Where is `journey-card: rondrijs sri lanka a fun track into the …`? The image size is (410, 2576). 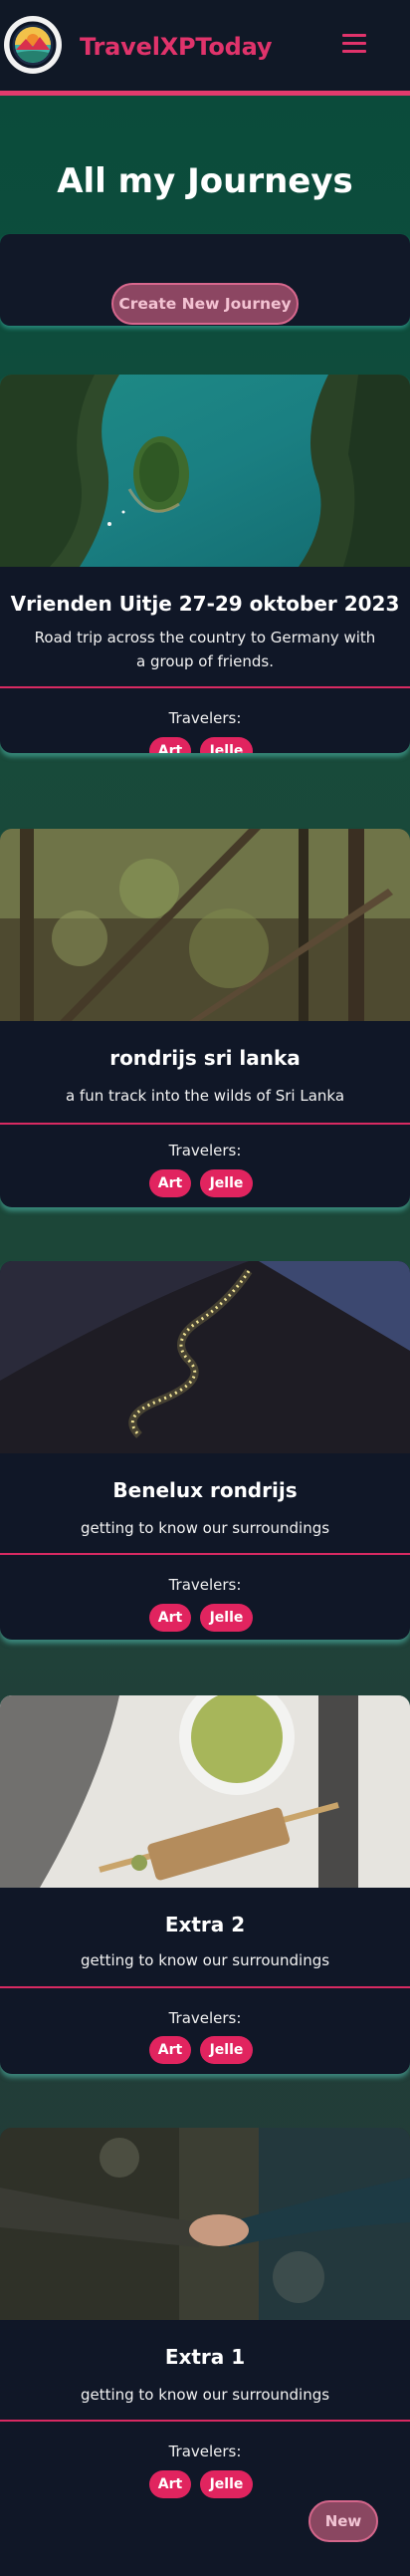 journey-card: rondrijs sri lanka a fun track into the … is located at coordinates (205, 1018).